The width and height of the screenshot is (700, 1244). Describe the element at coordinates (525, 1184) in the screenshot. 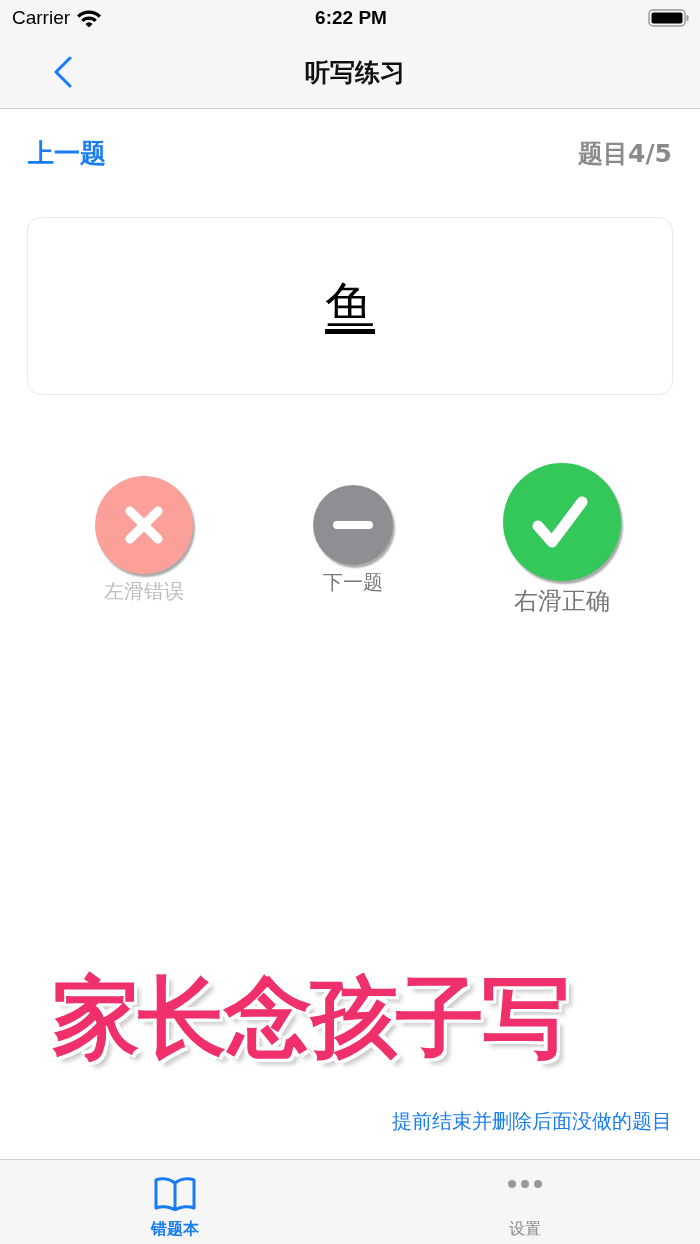

I see `more-icon` at that location.